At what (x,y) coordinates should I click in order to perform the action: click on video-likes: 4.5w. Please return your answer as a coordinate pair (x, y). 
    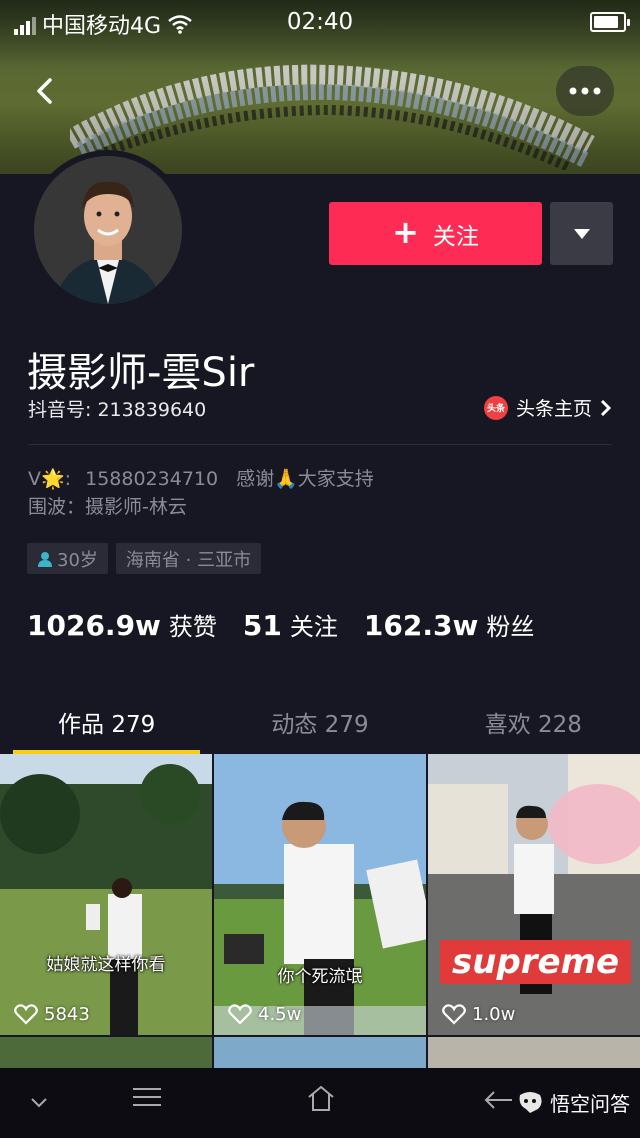
    Looking at the image, I should click on (264, 1014).